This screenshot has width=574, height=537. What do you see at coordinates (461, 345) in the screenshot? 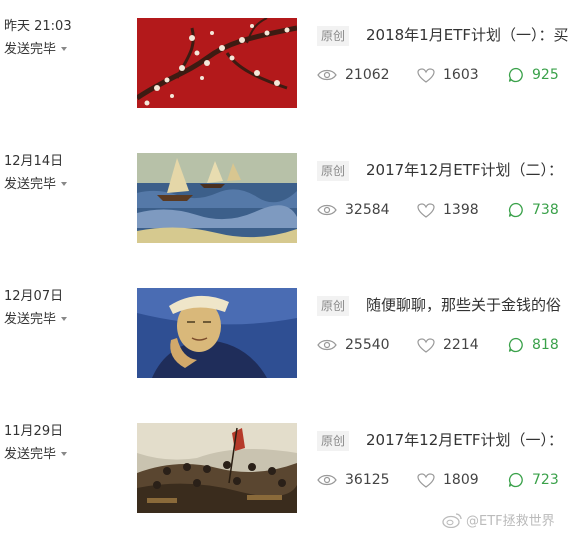
I see `like-count-value: 2214` at bounding box center [461, 345].